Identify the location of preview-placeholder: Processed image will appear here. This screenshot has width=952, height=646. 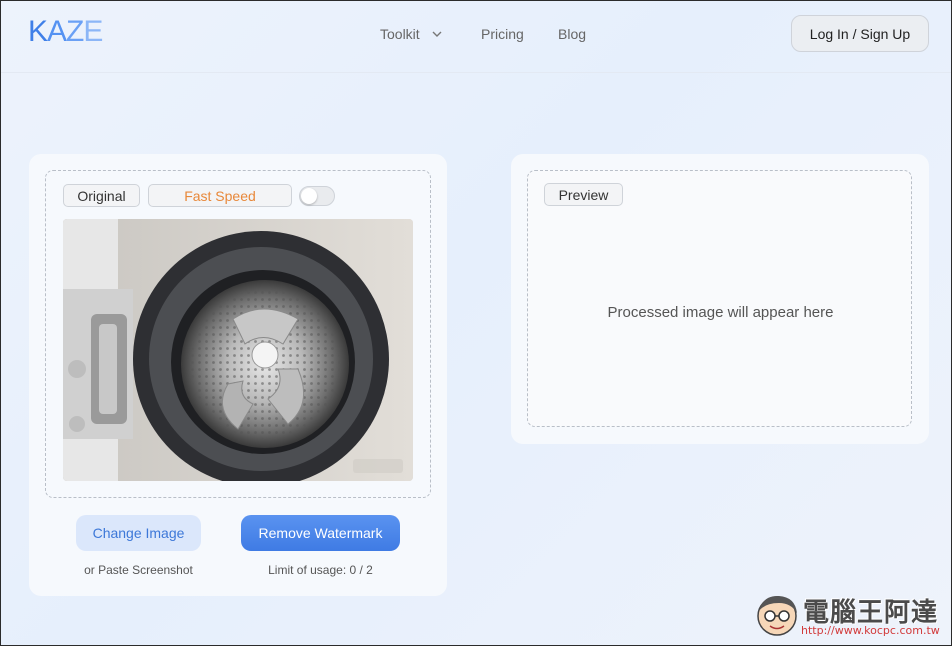
(720, 312).